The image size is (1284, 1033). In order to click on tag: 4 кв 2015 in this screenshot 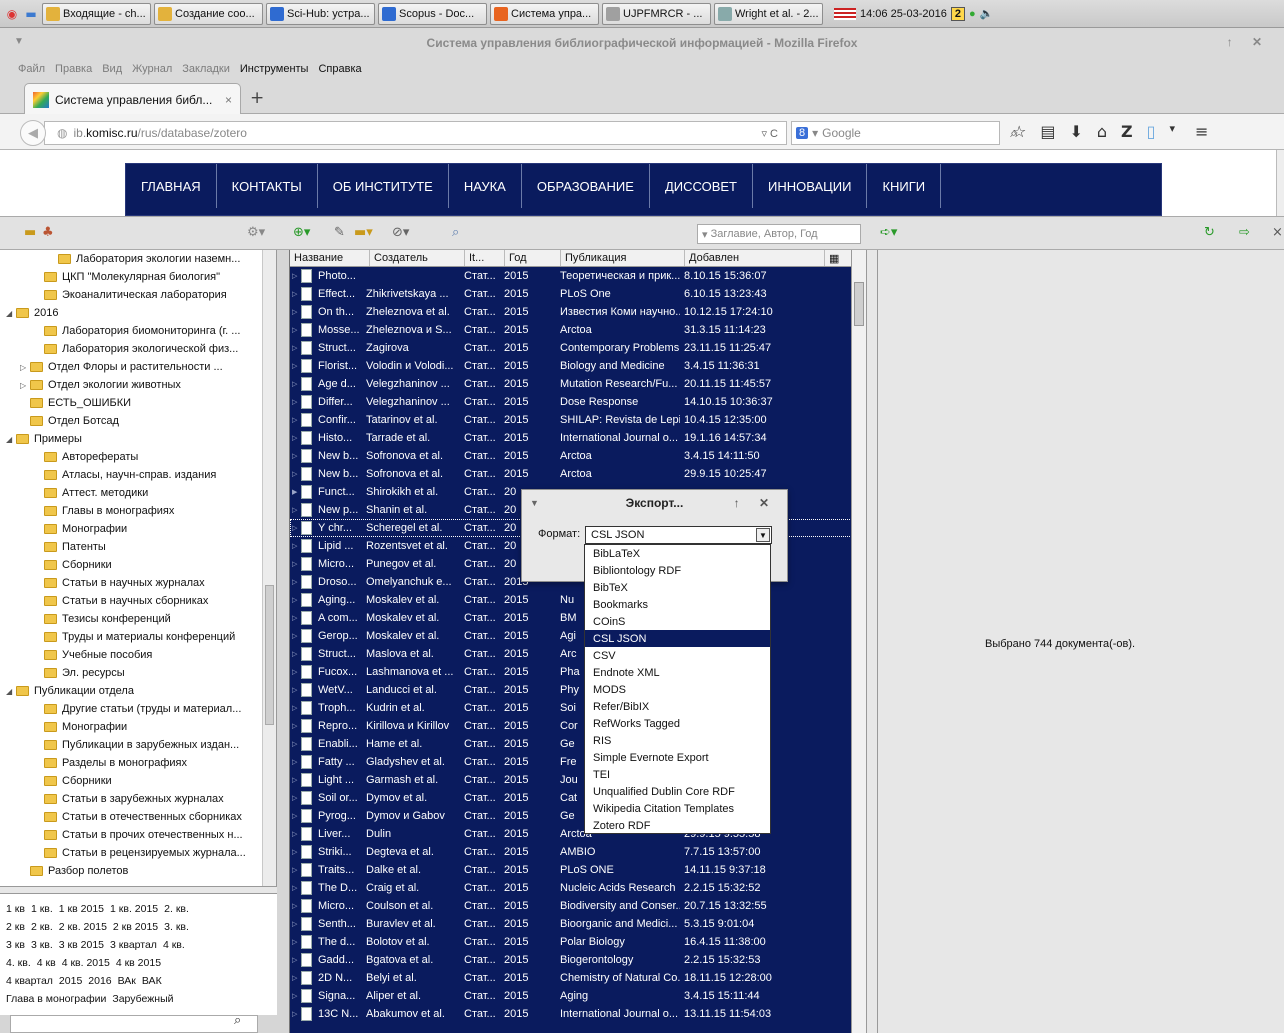, I will do `click(138, 963)`.